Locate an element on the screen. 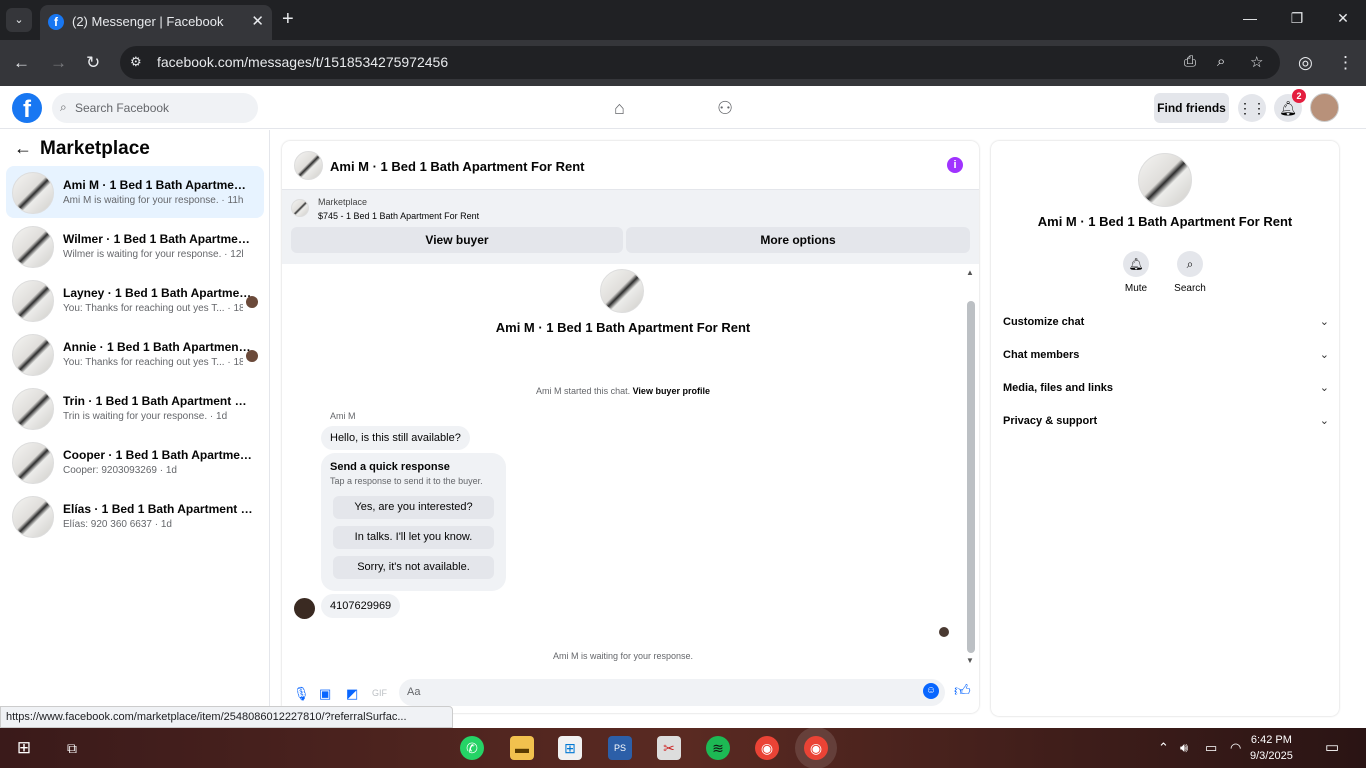  tray-overflow-icon: ⌃ is located at coordinates (1163, 748).